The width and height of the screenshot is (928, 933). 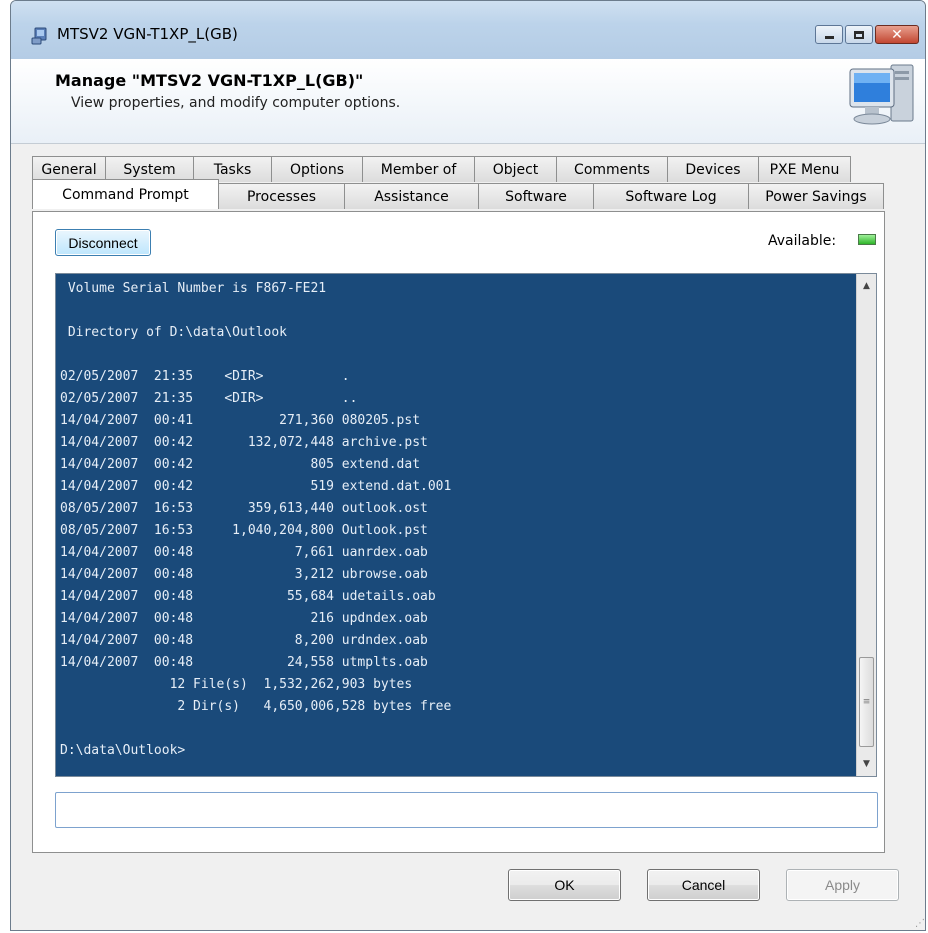 What do you see at coordinates (244, 662) in the screenshot?
I see `console-line: 14/04/2007 00:48 24,558 utmplts.oab` at bounding box center [244, 662].